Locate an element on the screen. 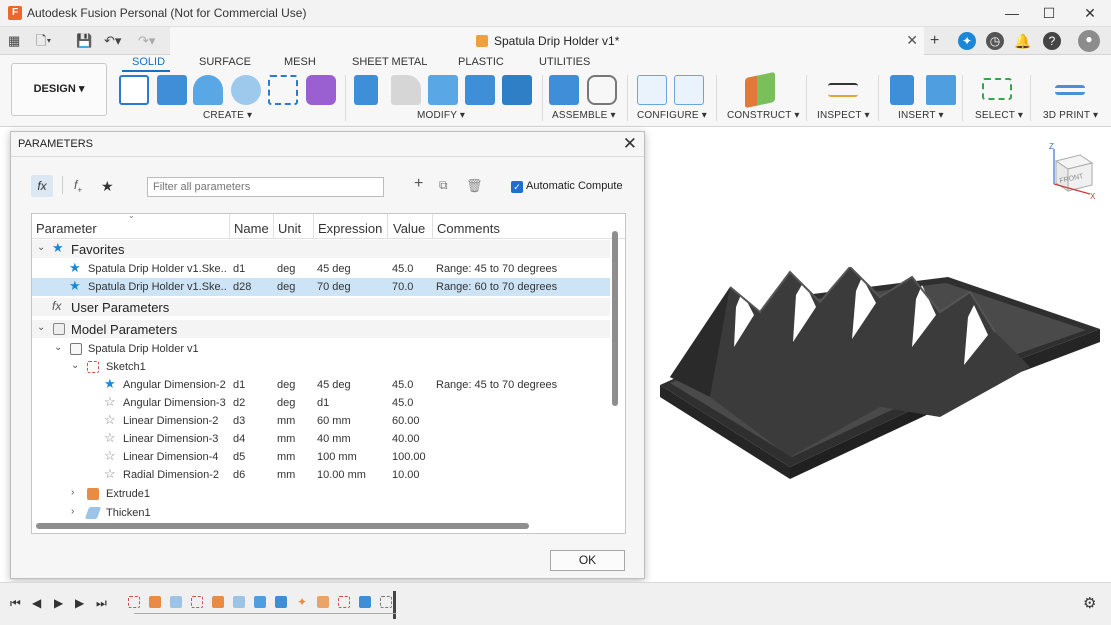  file-menu-icon: 🗋▾ is located at coordinates (43, 41).